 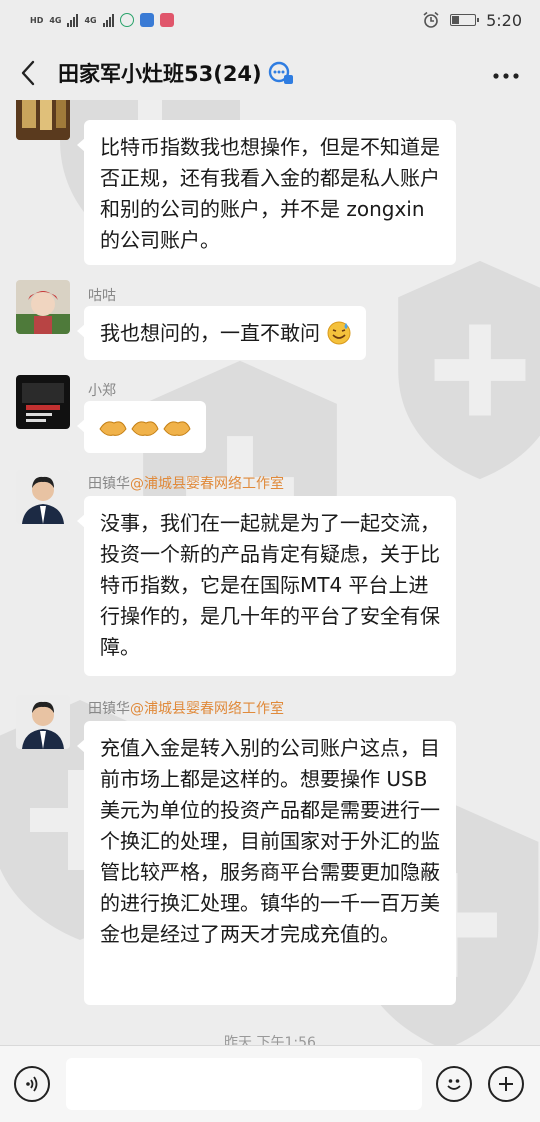 I want to click on voice-button, so click(x=32, y=1084).